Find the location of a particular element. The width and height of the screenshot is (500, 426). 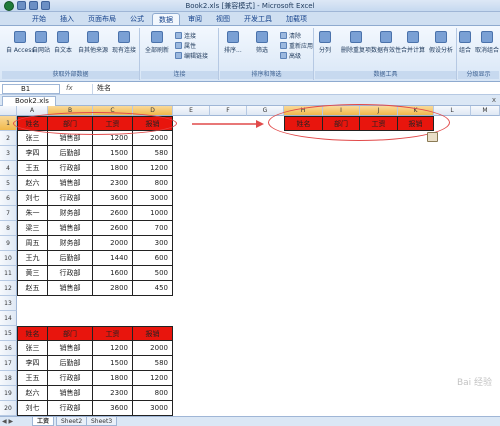

table-cell: 朱一 is located at coordinates (32, 213).